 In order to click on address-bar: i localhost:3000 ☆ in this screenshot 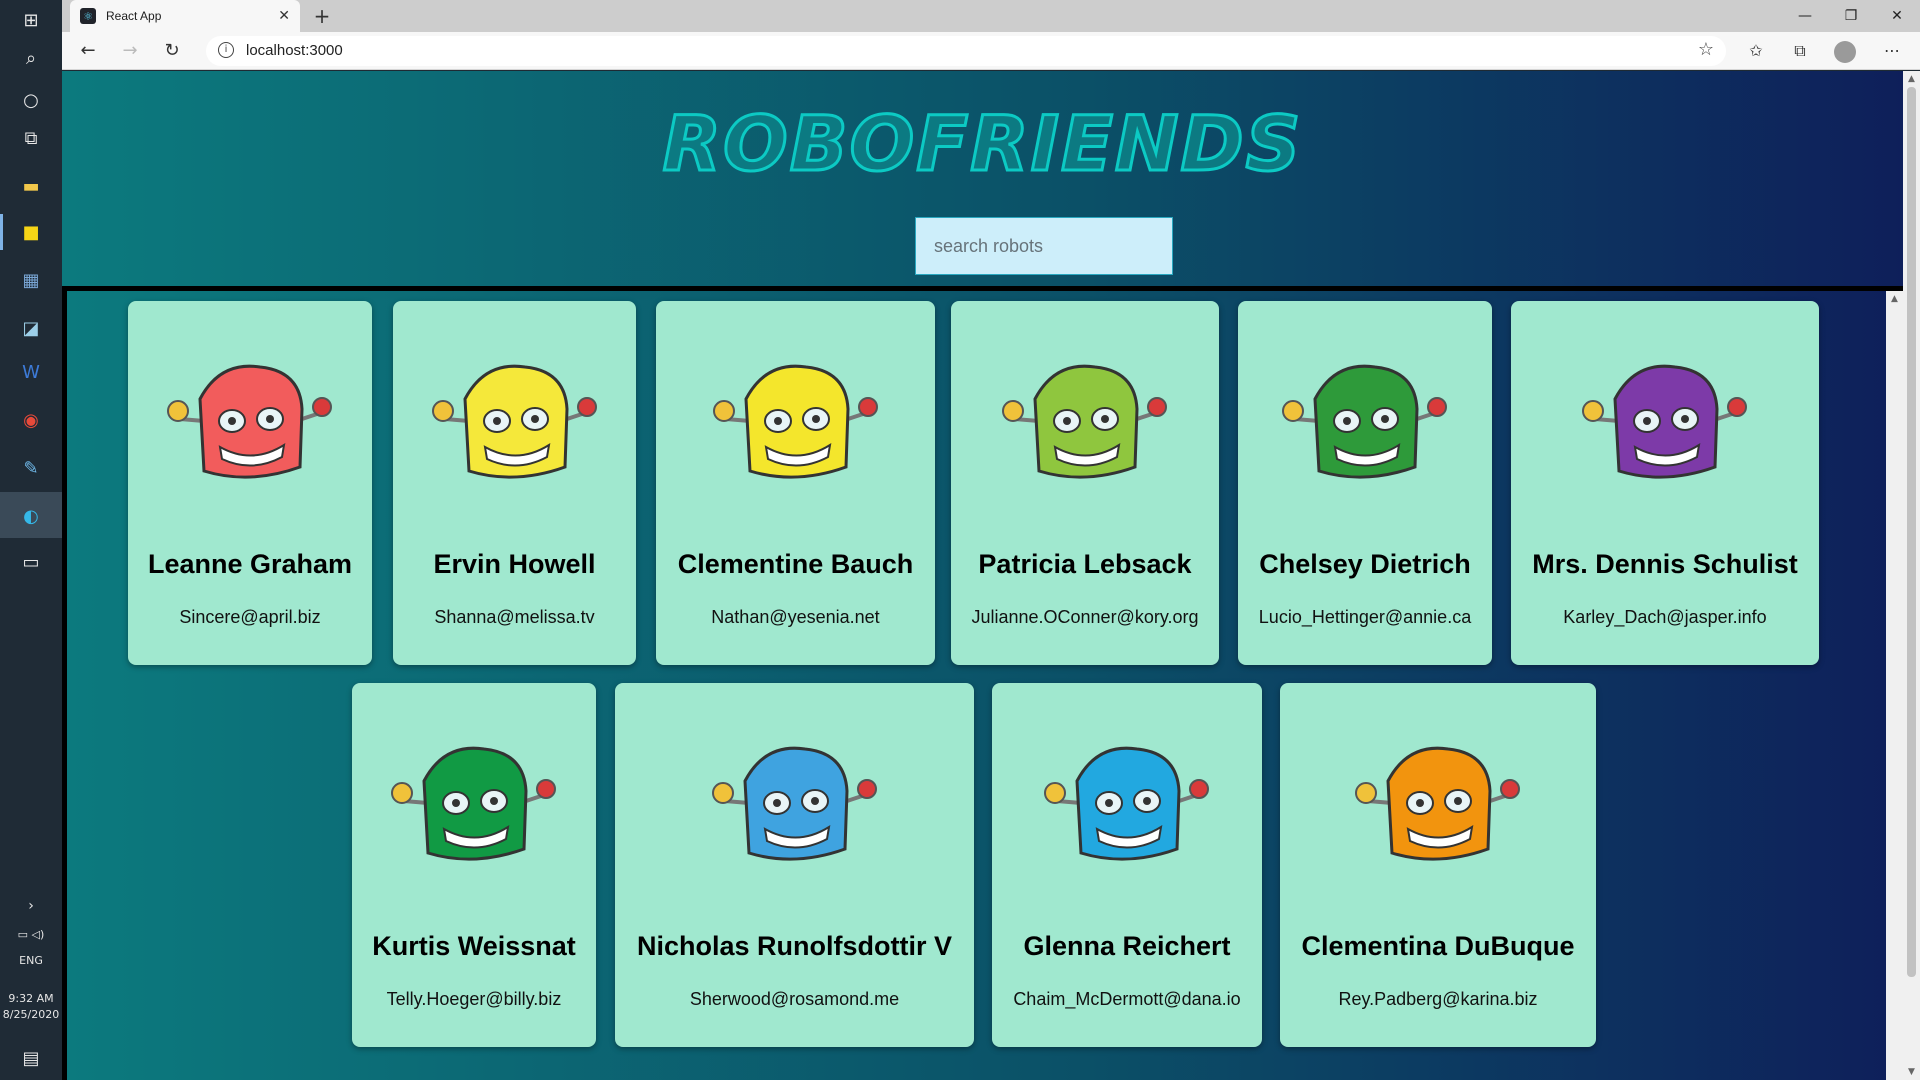, I will do `click(966, 51)`.